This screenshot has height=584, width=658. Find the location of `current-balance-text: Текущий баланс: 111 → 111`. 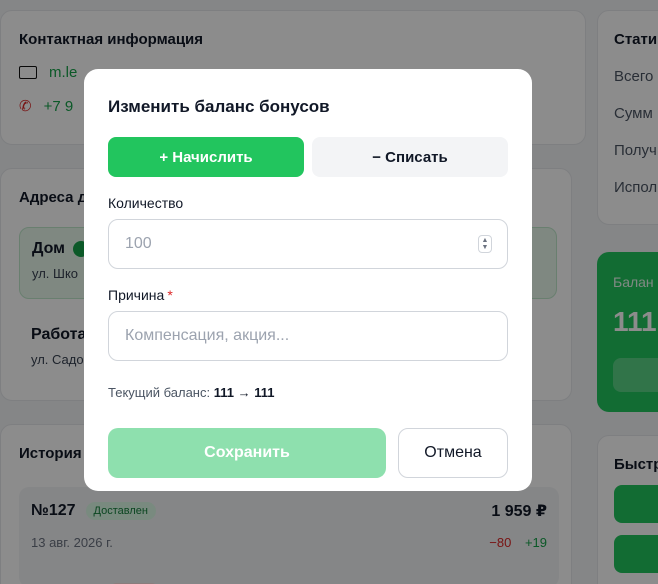

current-balance-text: Текущий баланс: 111 → 111 is located at coordinates (308, 392).